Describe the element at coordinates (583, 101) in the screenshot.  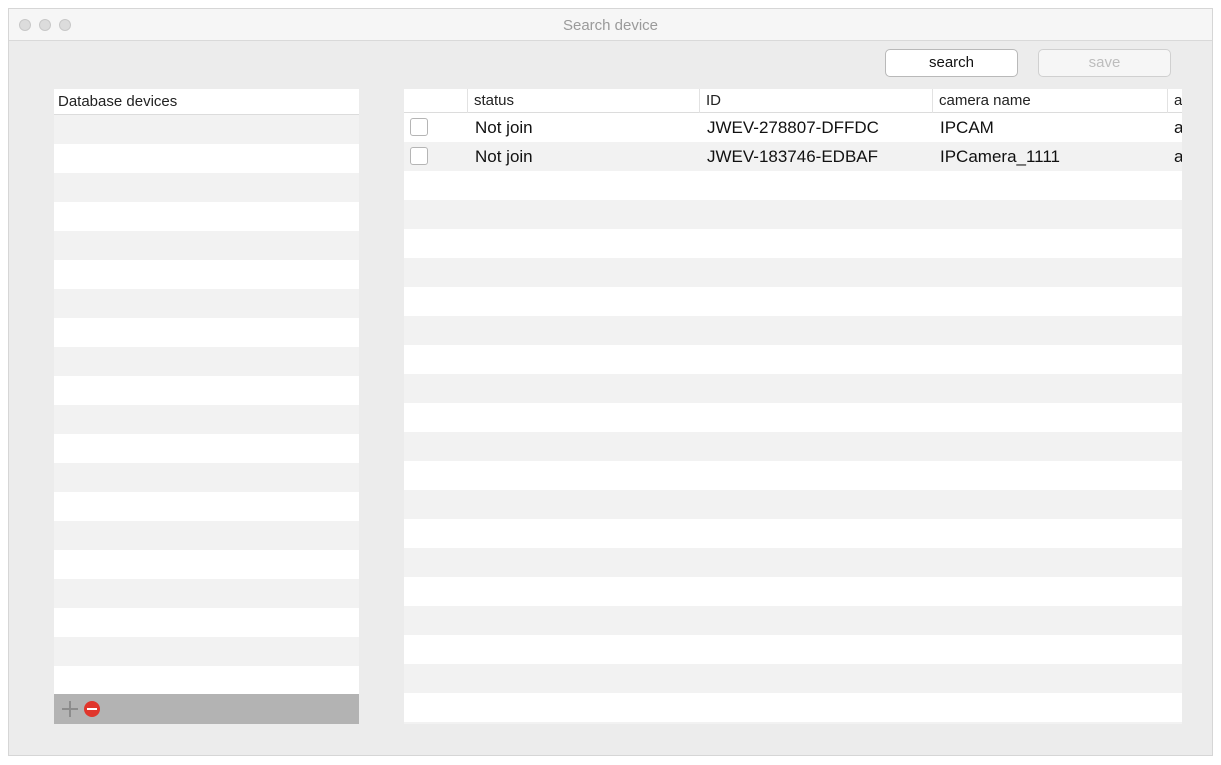
I see `column-header-status: status` at that location.